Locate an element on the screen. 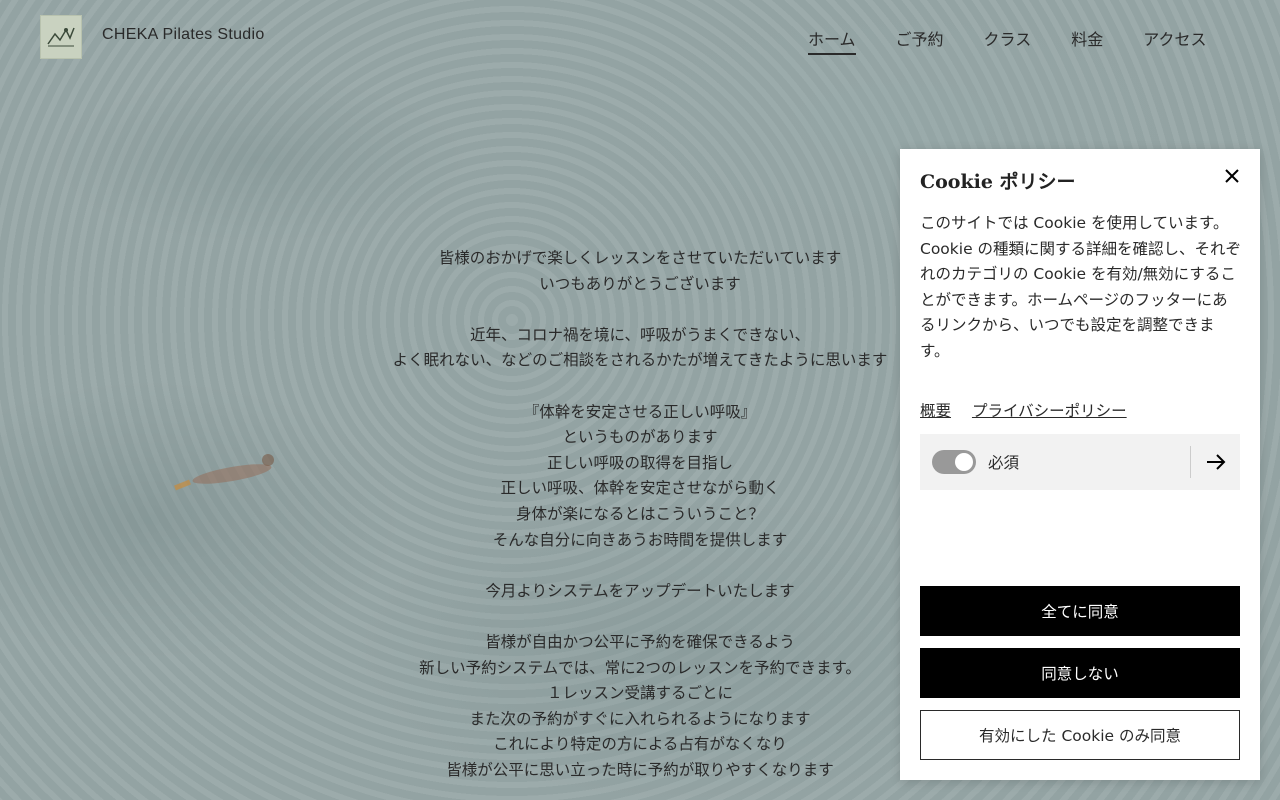 This screenshot has width=1280, height=800. nav-access: アクセス is located at coordinates (1174, 40).